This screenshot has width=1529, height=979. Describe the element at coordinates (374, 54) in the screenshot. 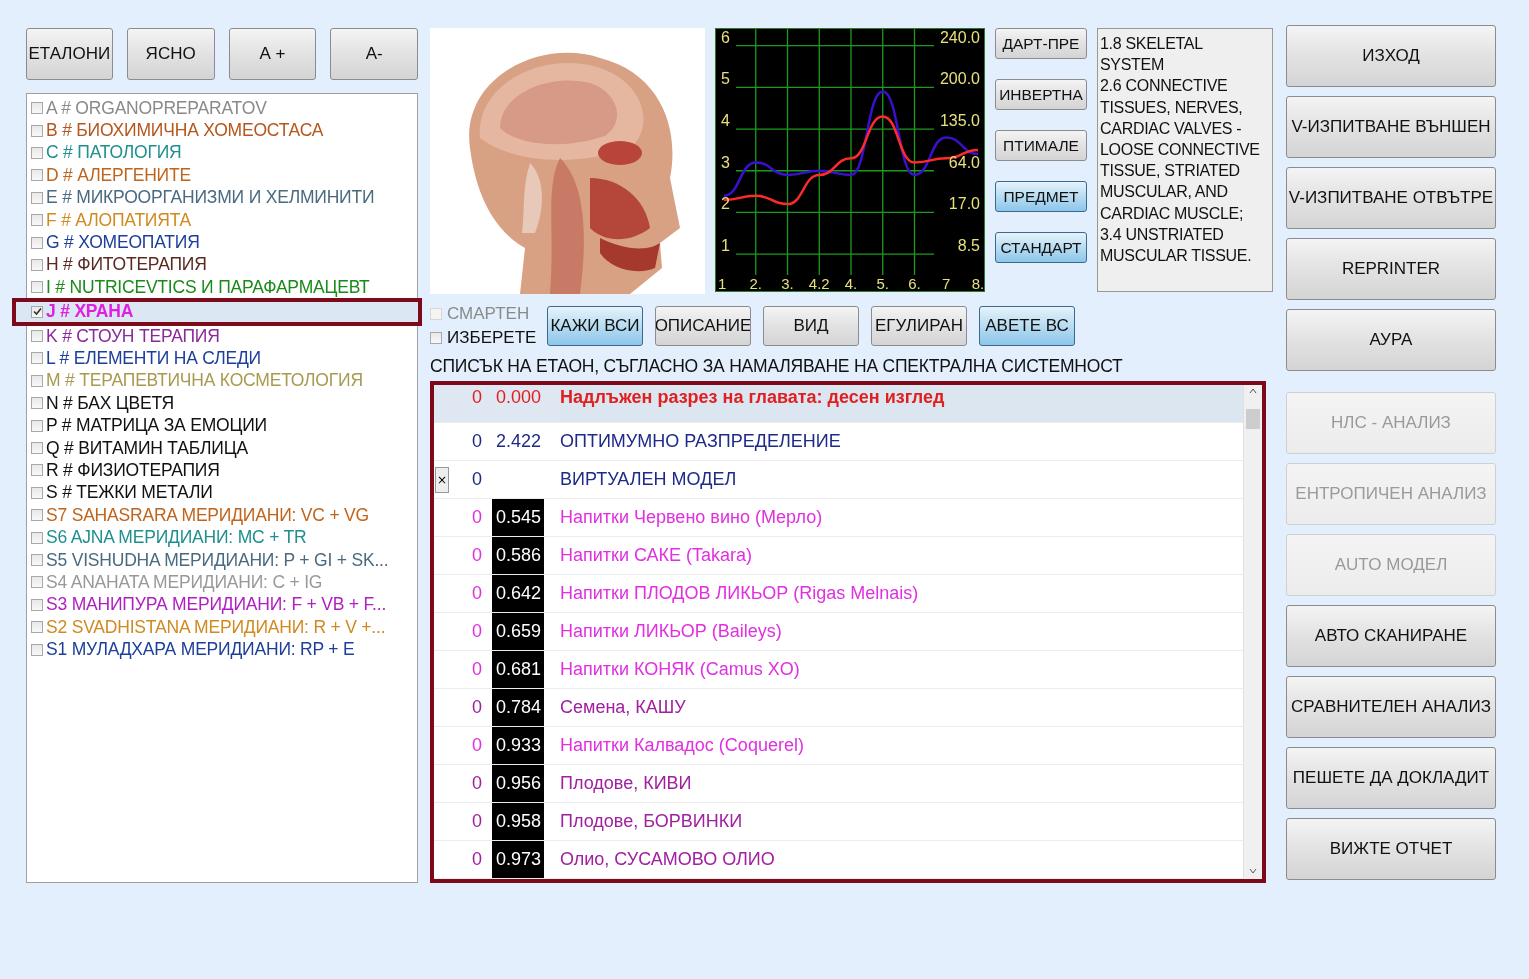

I see `toolbar-button: А-` at that location.